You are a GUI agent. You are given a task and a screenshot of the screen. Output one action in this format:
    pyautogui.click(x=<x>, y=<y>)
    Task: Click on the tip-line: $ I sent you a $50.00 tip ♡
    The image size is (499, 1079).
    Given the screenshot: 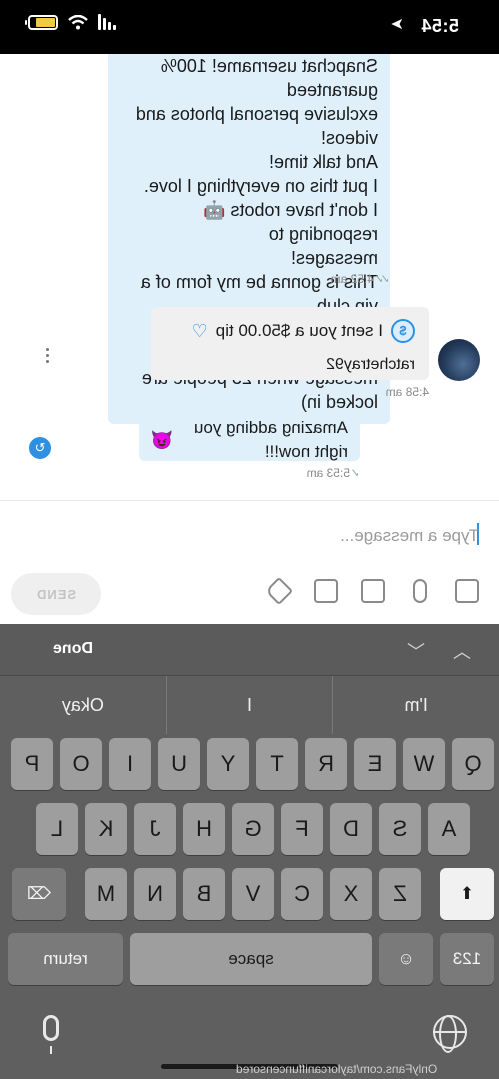 What is the action you would take?
    pyautogui.click(x=290, y=331)
    